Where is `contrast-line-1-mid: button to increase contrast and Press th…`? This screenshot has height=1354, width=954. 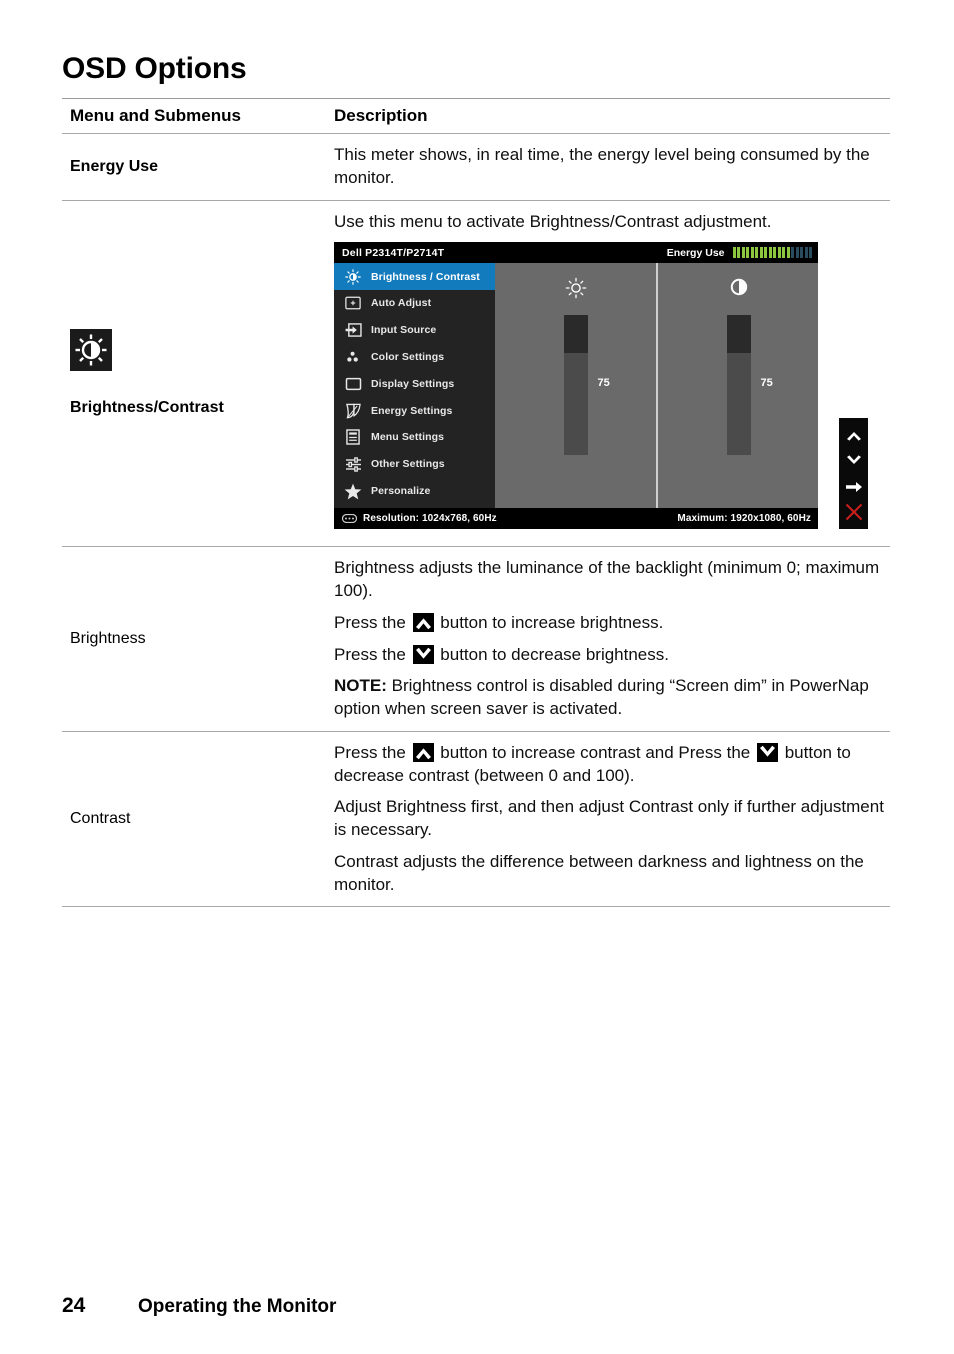 contrast-line-1-mid: button to increase contrast and Press th… is located at coordinates (595, 752).